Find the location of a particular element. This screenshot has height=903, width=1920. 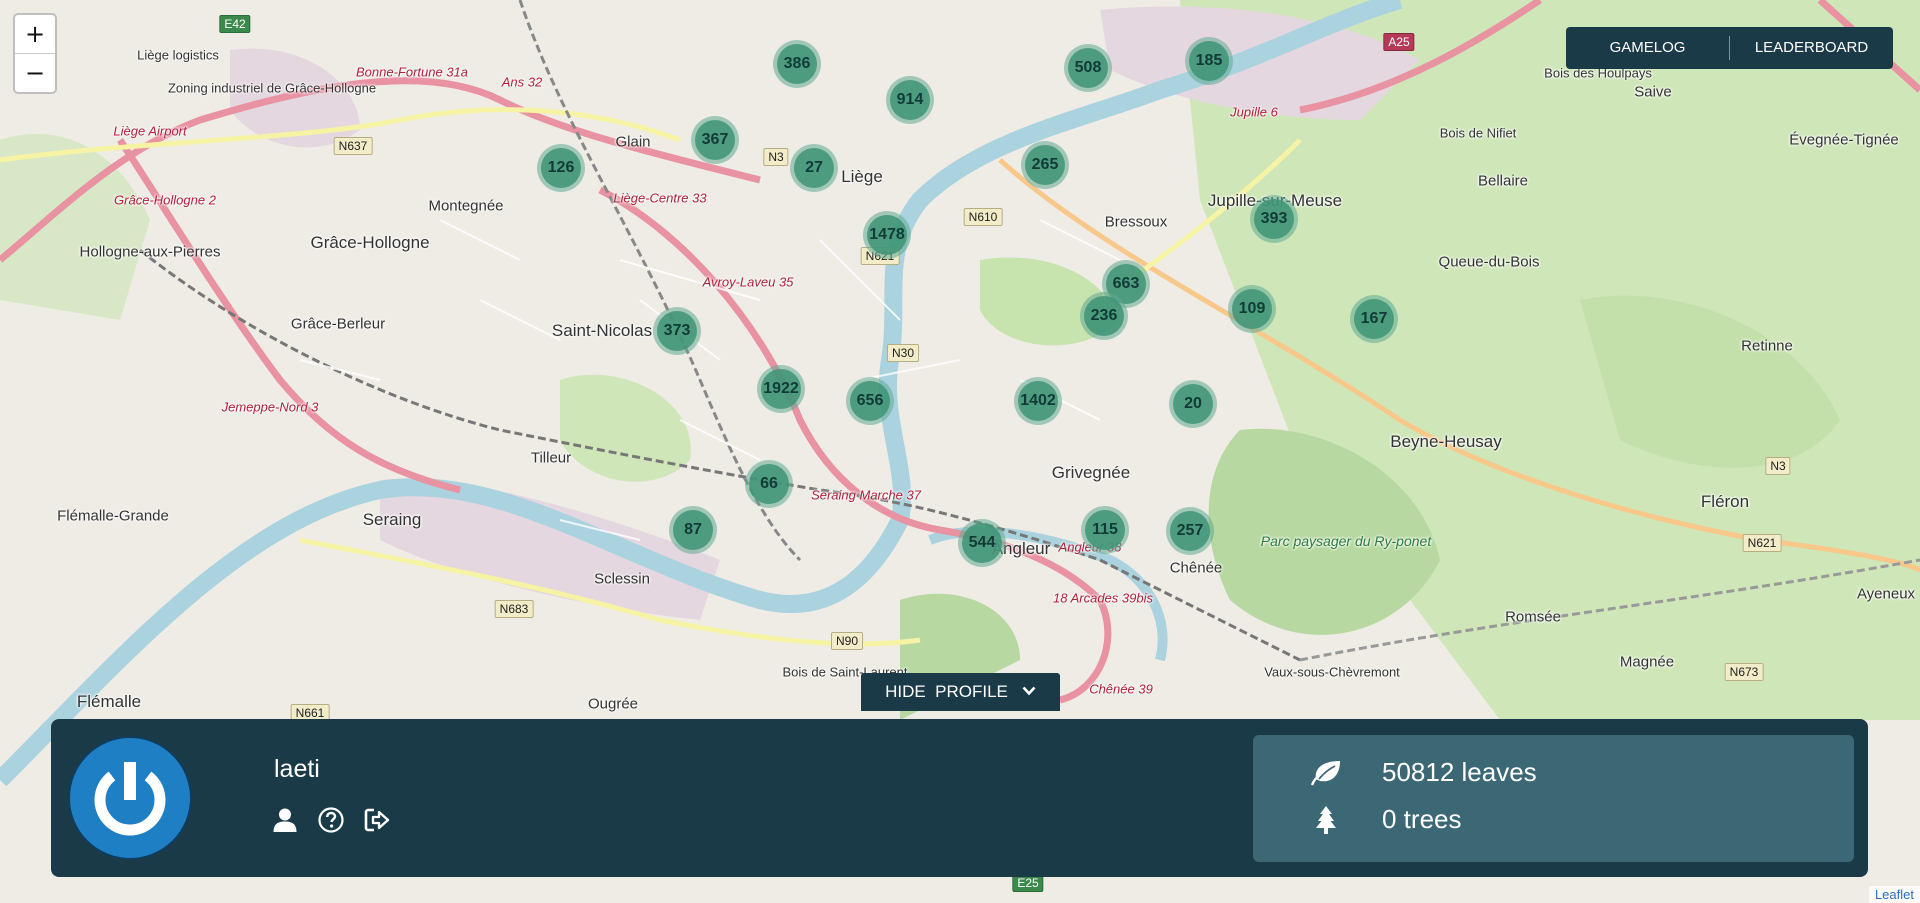

place-label: Hollogne-aux-Pierres is located at coordinates (150, 252).